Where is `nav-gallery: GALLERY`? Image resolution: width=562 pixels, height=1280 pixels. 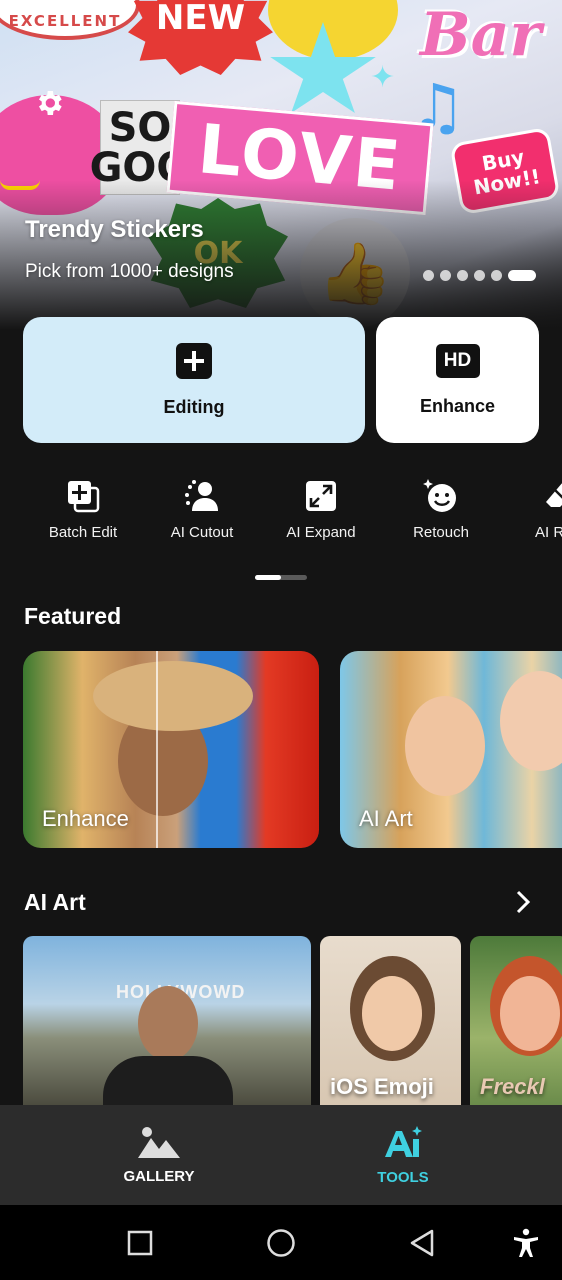
nav-gallery: GALLERY is located at coordinates (159, 1155).